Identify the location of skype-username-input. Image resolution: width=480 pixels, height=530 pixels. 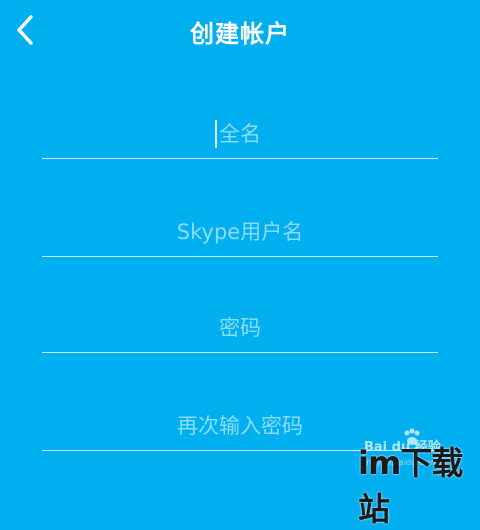
(240, 232).